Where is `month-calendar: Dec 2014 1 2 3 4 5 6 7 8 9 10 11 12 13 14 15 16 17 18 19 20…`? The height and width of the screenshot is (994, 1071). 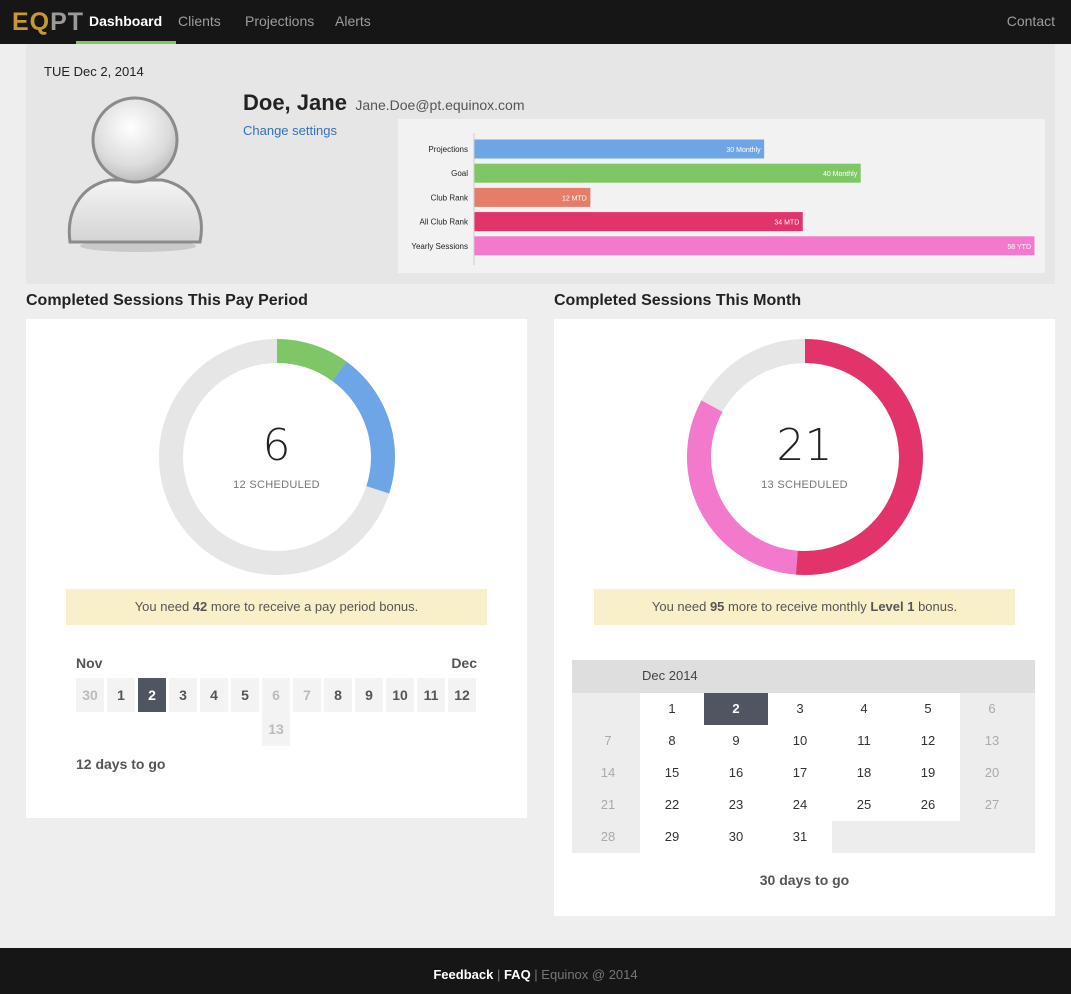
month-calendar: Dec 2014 1 2 3 4 5 6 7 8 9 10 11 12 13 14 15 16 17 18 19 20… is located at coordinates (803, 756).